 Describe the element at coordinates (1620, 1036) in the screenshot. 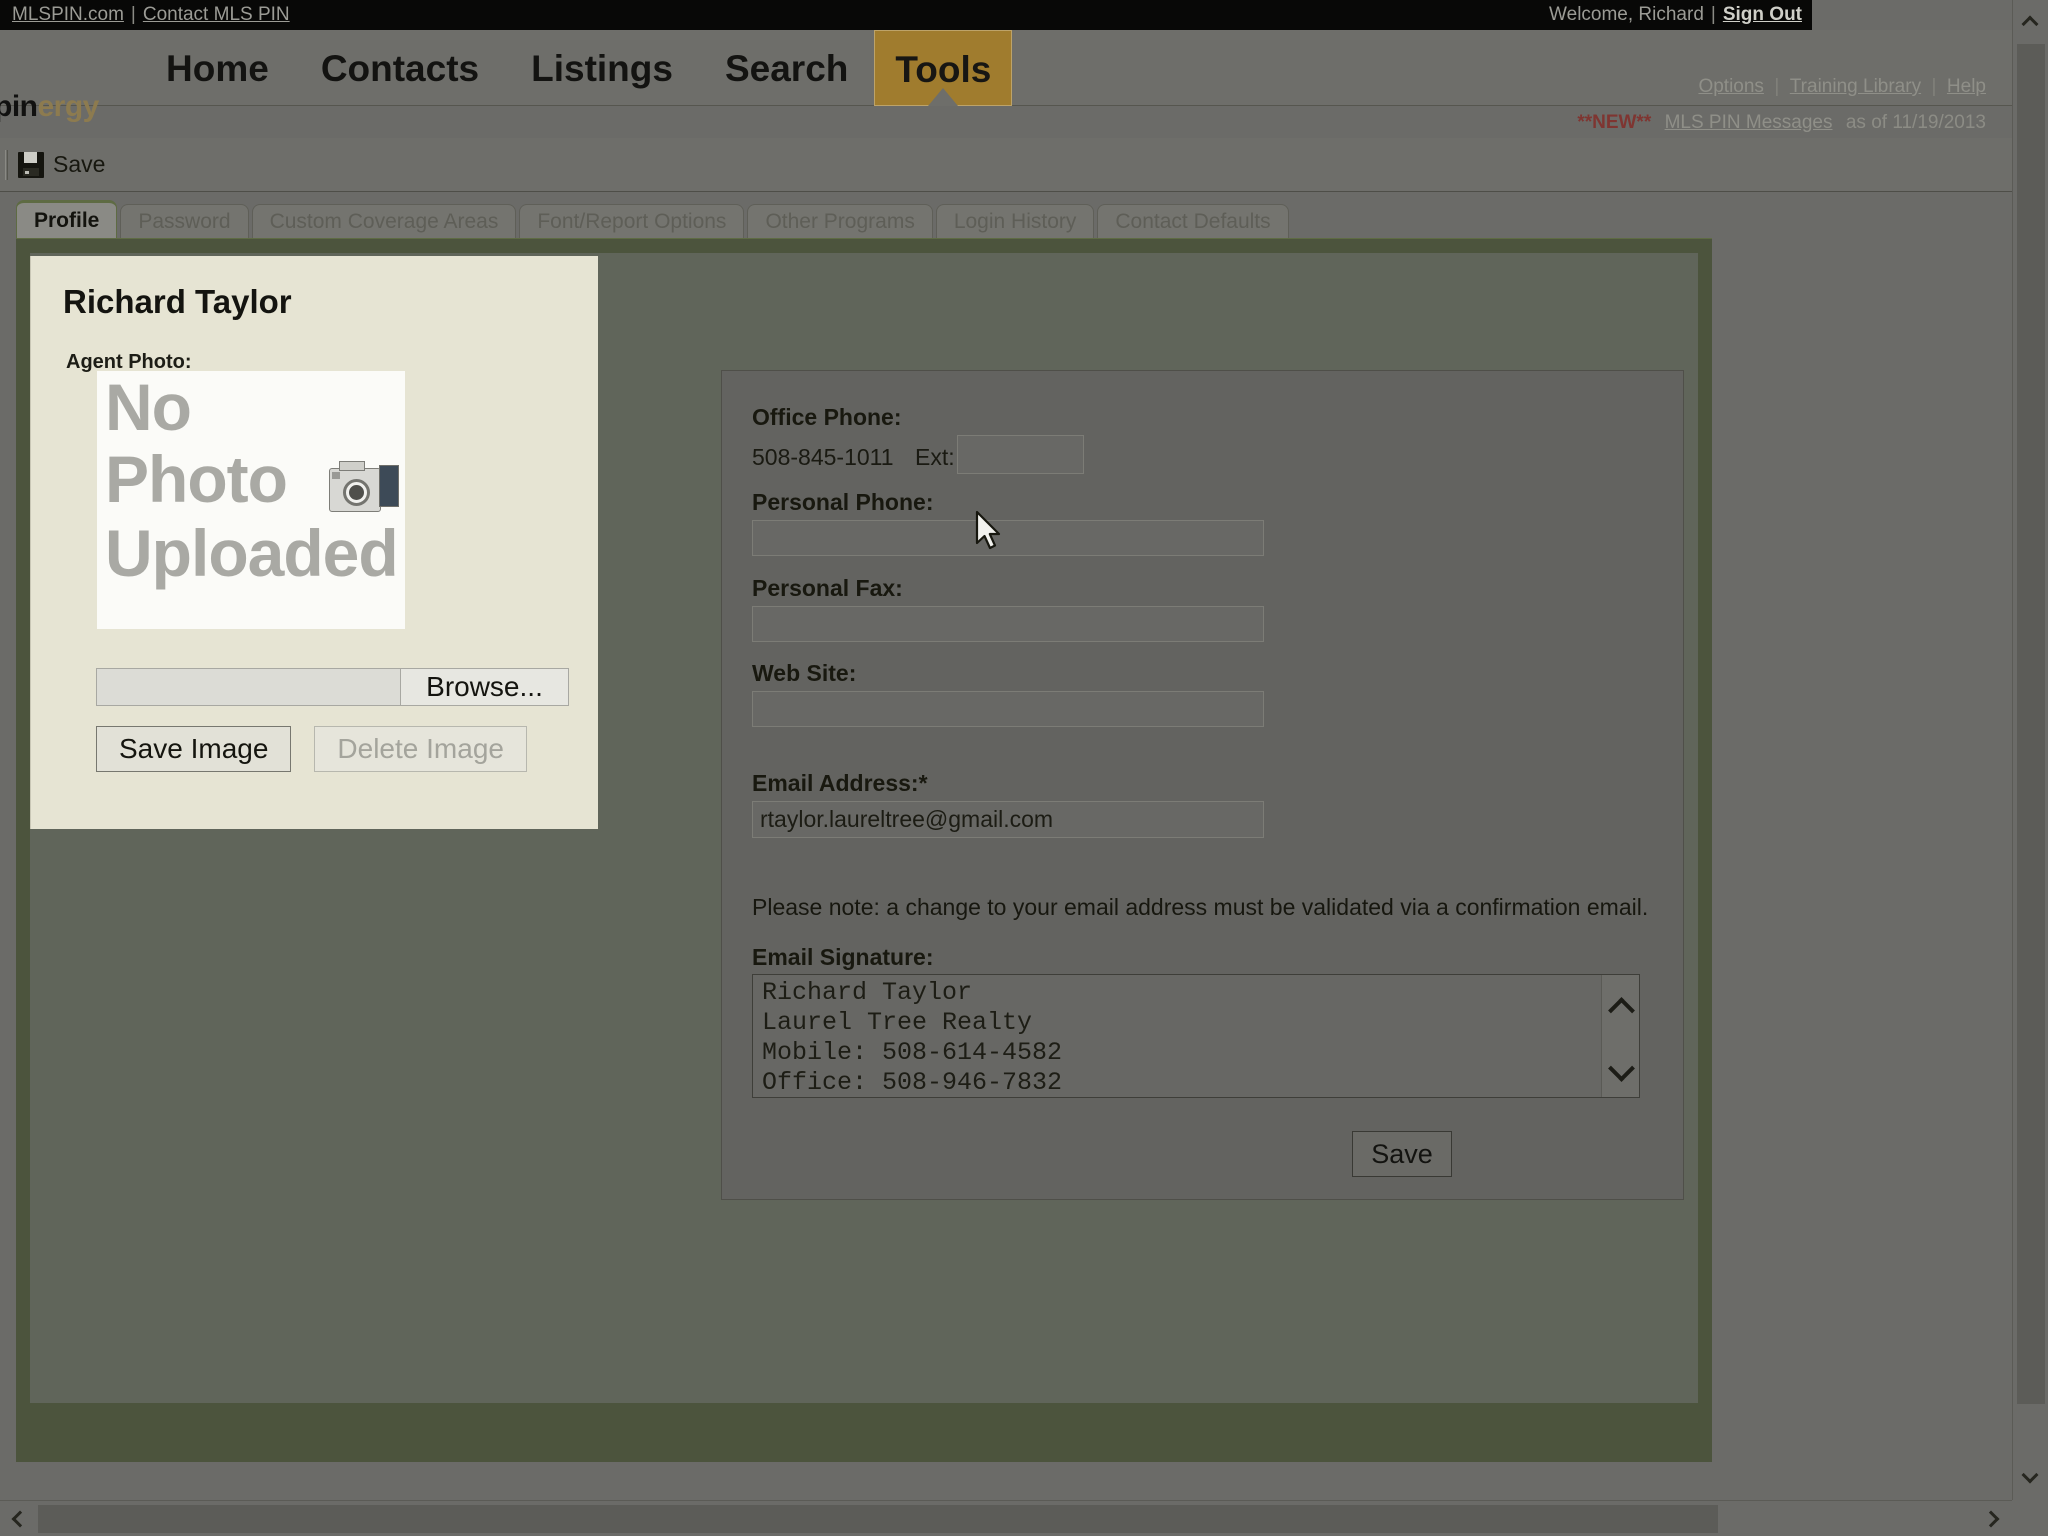

I see `signature-scrollbar` at that location.